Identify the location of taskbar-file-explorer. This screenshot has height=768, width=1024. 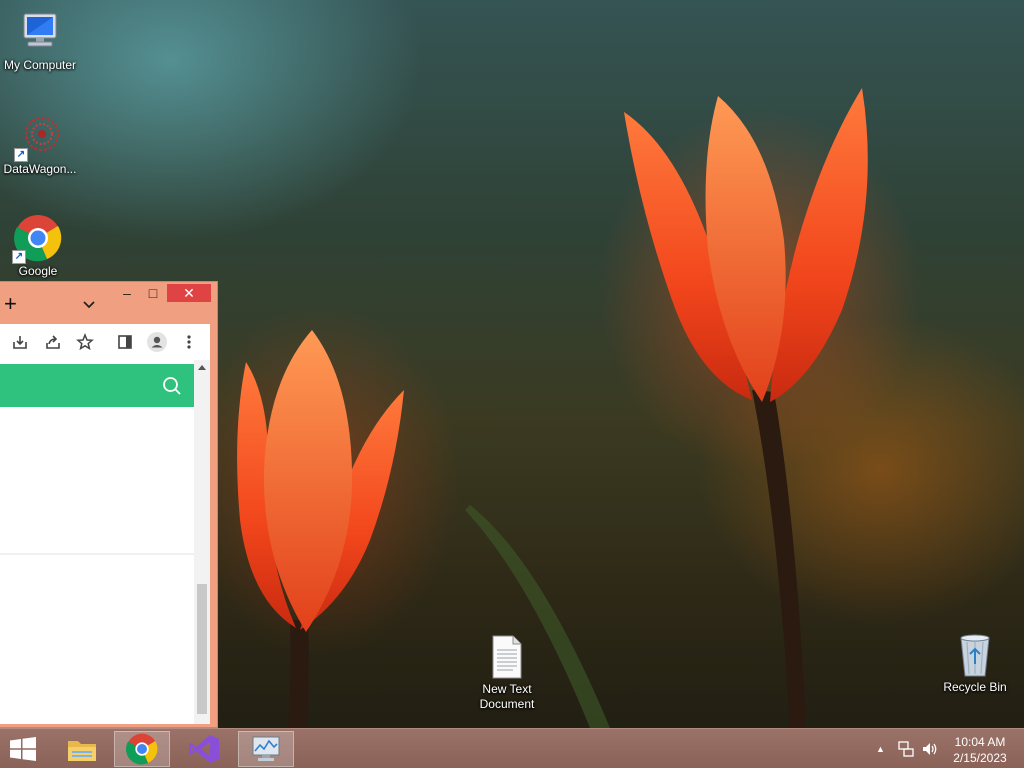
(82, 749).